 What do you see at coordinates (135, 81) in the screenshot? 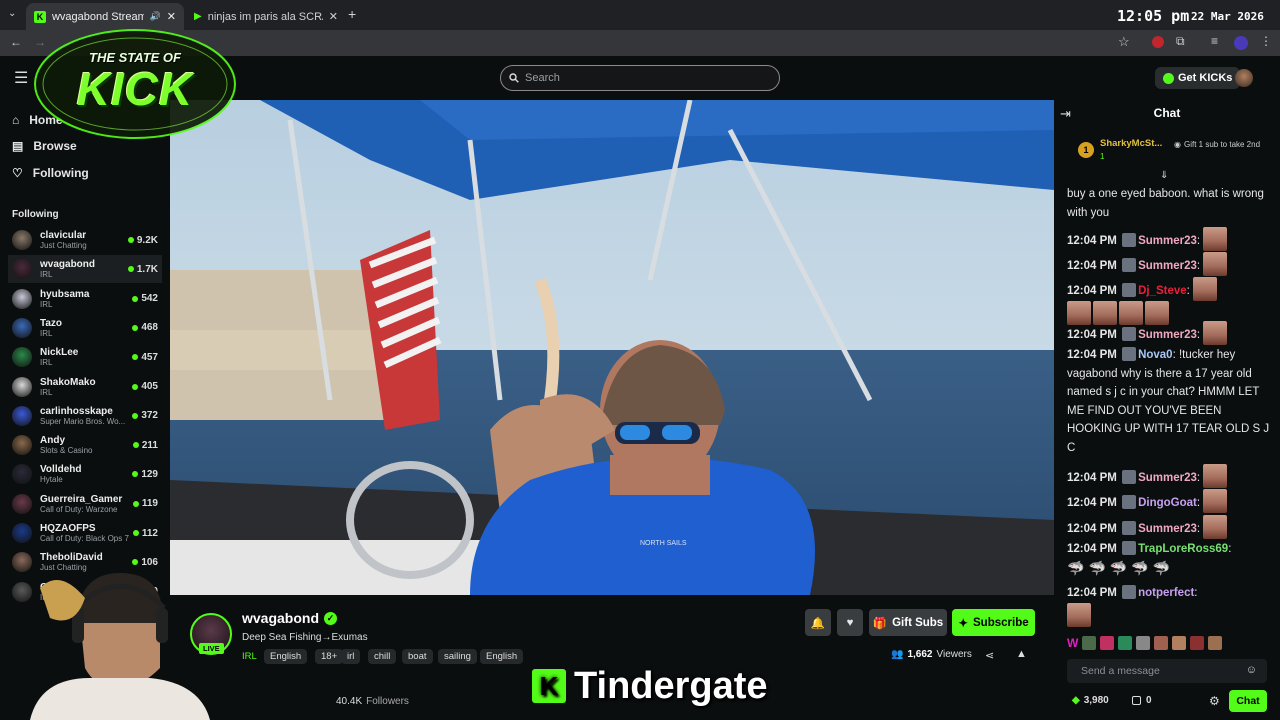
I see `state-of-kick-logo: THE STATE OF KICK` at bounding box center [135, 81].